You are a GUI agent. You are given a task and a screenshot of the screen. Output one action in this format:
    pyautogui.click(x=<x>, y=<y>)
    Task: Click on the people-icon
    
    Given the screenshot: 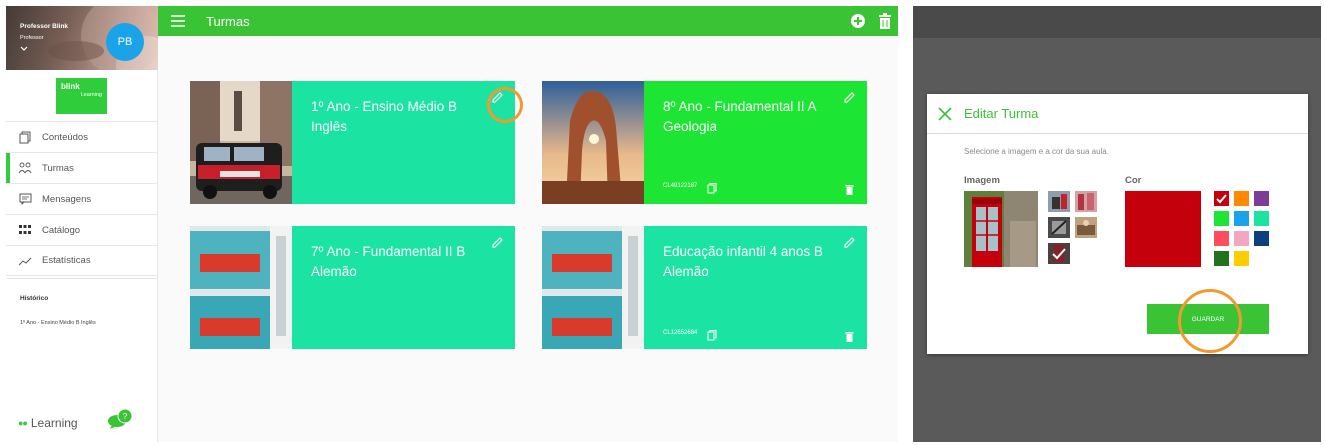 What is the action you would take?
    pyautogui.click(x=25, y=168)
    